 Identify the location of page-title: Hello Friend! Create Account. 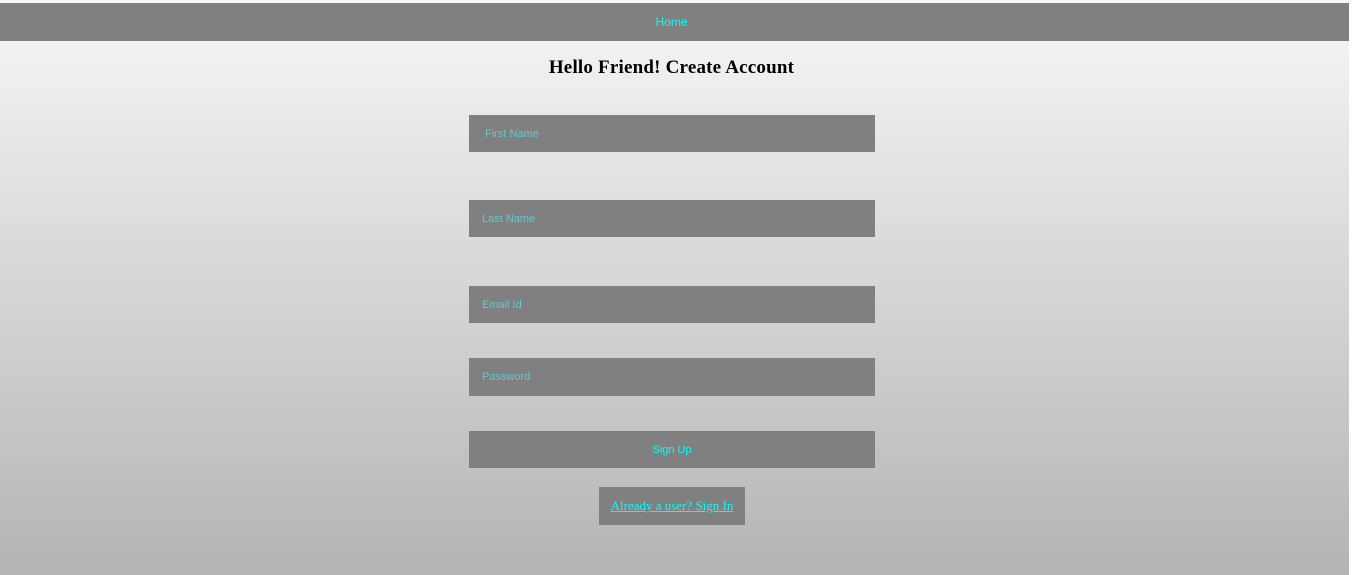
(671, 67).